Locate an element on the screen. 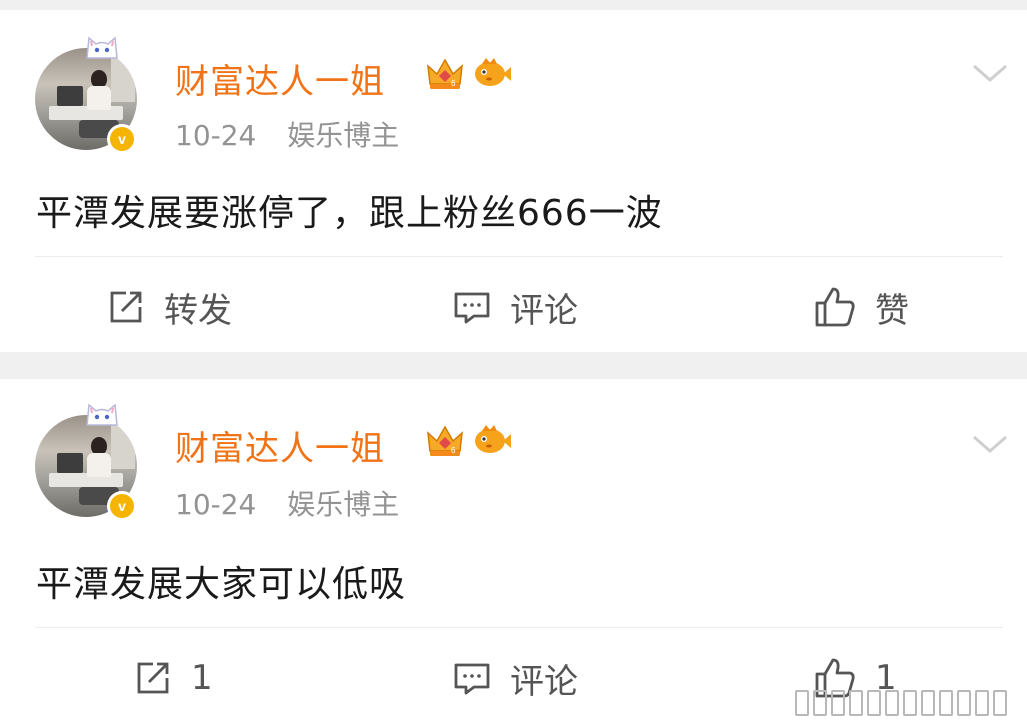 The height and width of the screenshot is (727, 1027). share-button: 1 is located at coordinates (173, 678).